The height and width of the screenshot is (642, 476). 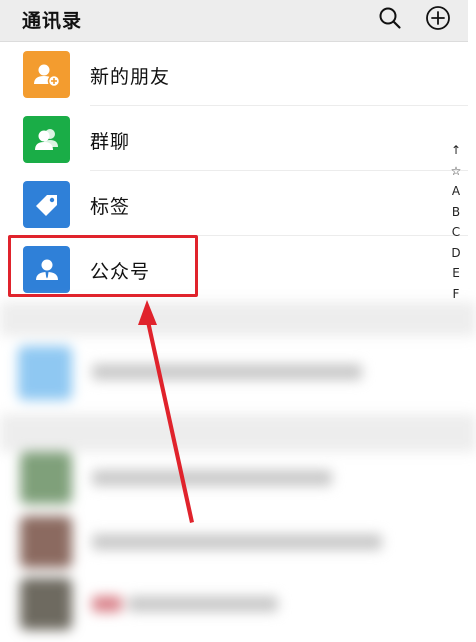 I want to click on add-button, so click(x=438, y=18).